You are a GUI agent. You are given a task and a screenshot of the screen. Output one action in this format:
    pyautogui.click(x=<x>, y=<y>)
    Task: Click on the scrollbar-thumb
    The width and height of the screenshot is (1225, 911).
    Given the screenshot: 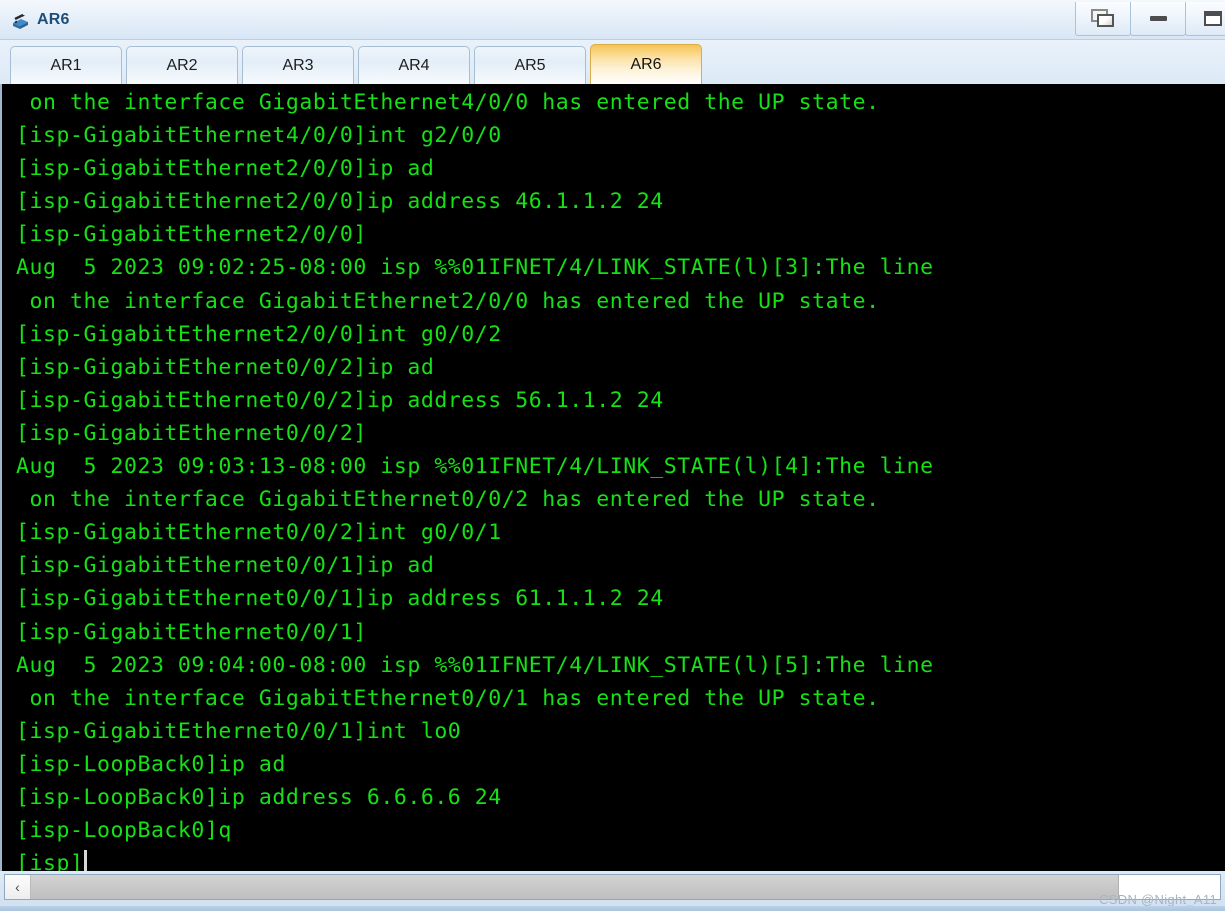 What is the action you would take?
    pyautogui.click(x=575, y=887)
    